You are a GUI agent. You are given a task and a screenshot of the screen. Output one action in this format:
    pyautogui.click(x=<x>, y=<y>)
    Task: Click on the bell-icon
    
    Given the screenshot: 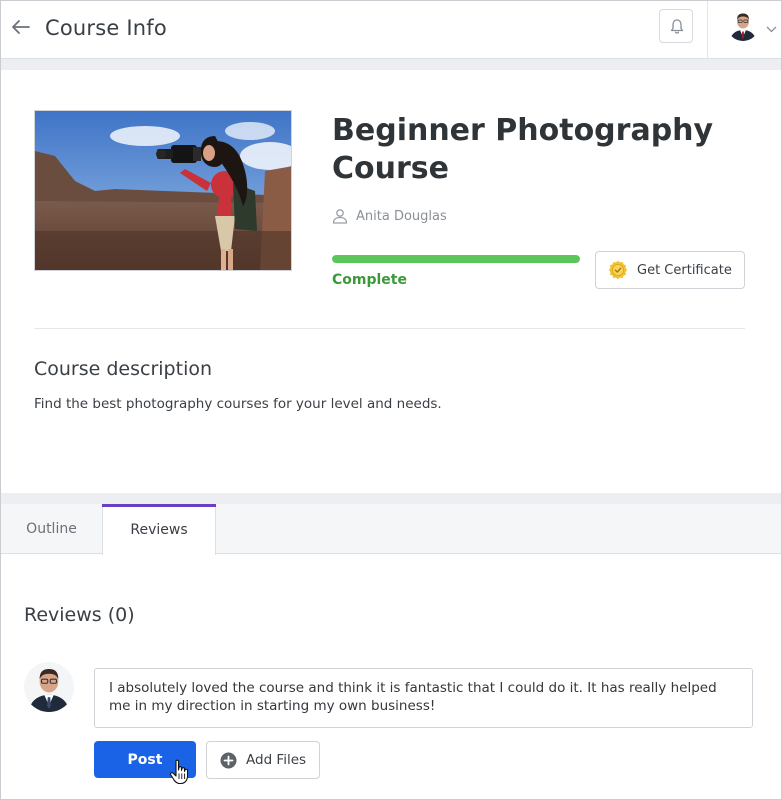 What is the action you would take?
    pyautogui.click(x=677, y=26)
    